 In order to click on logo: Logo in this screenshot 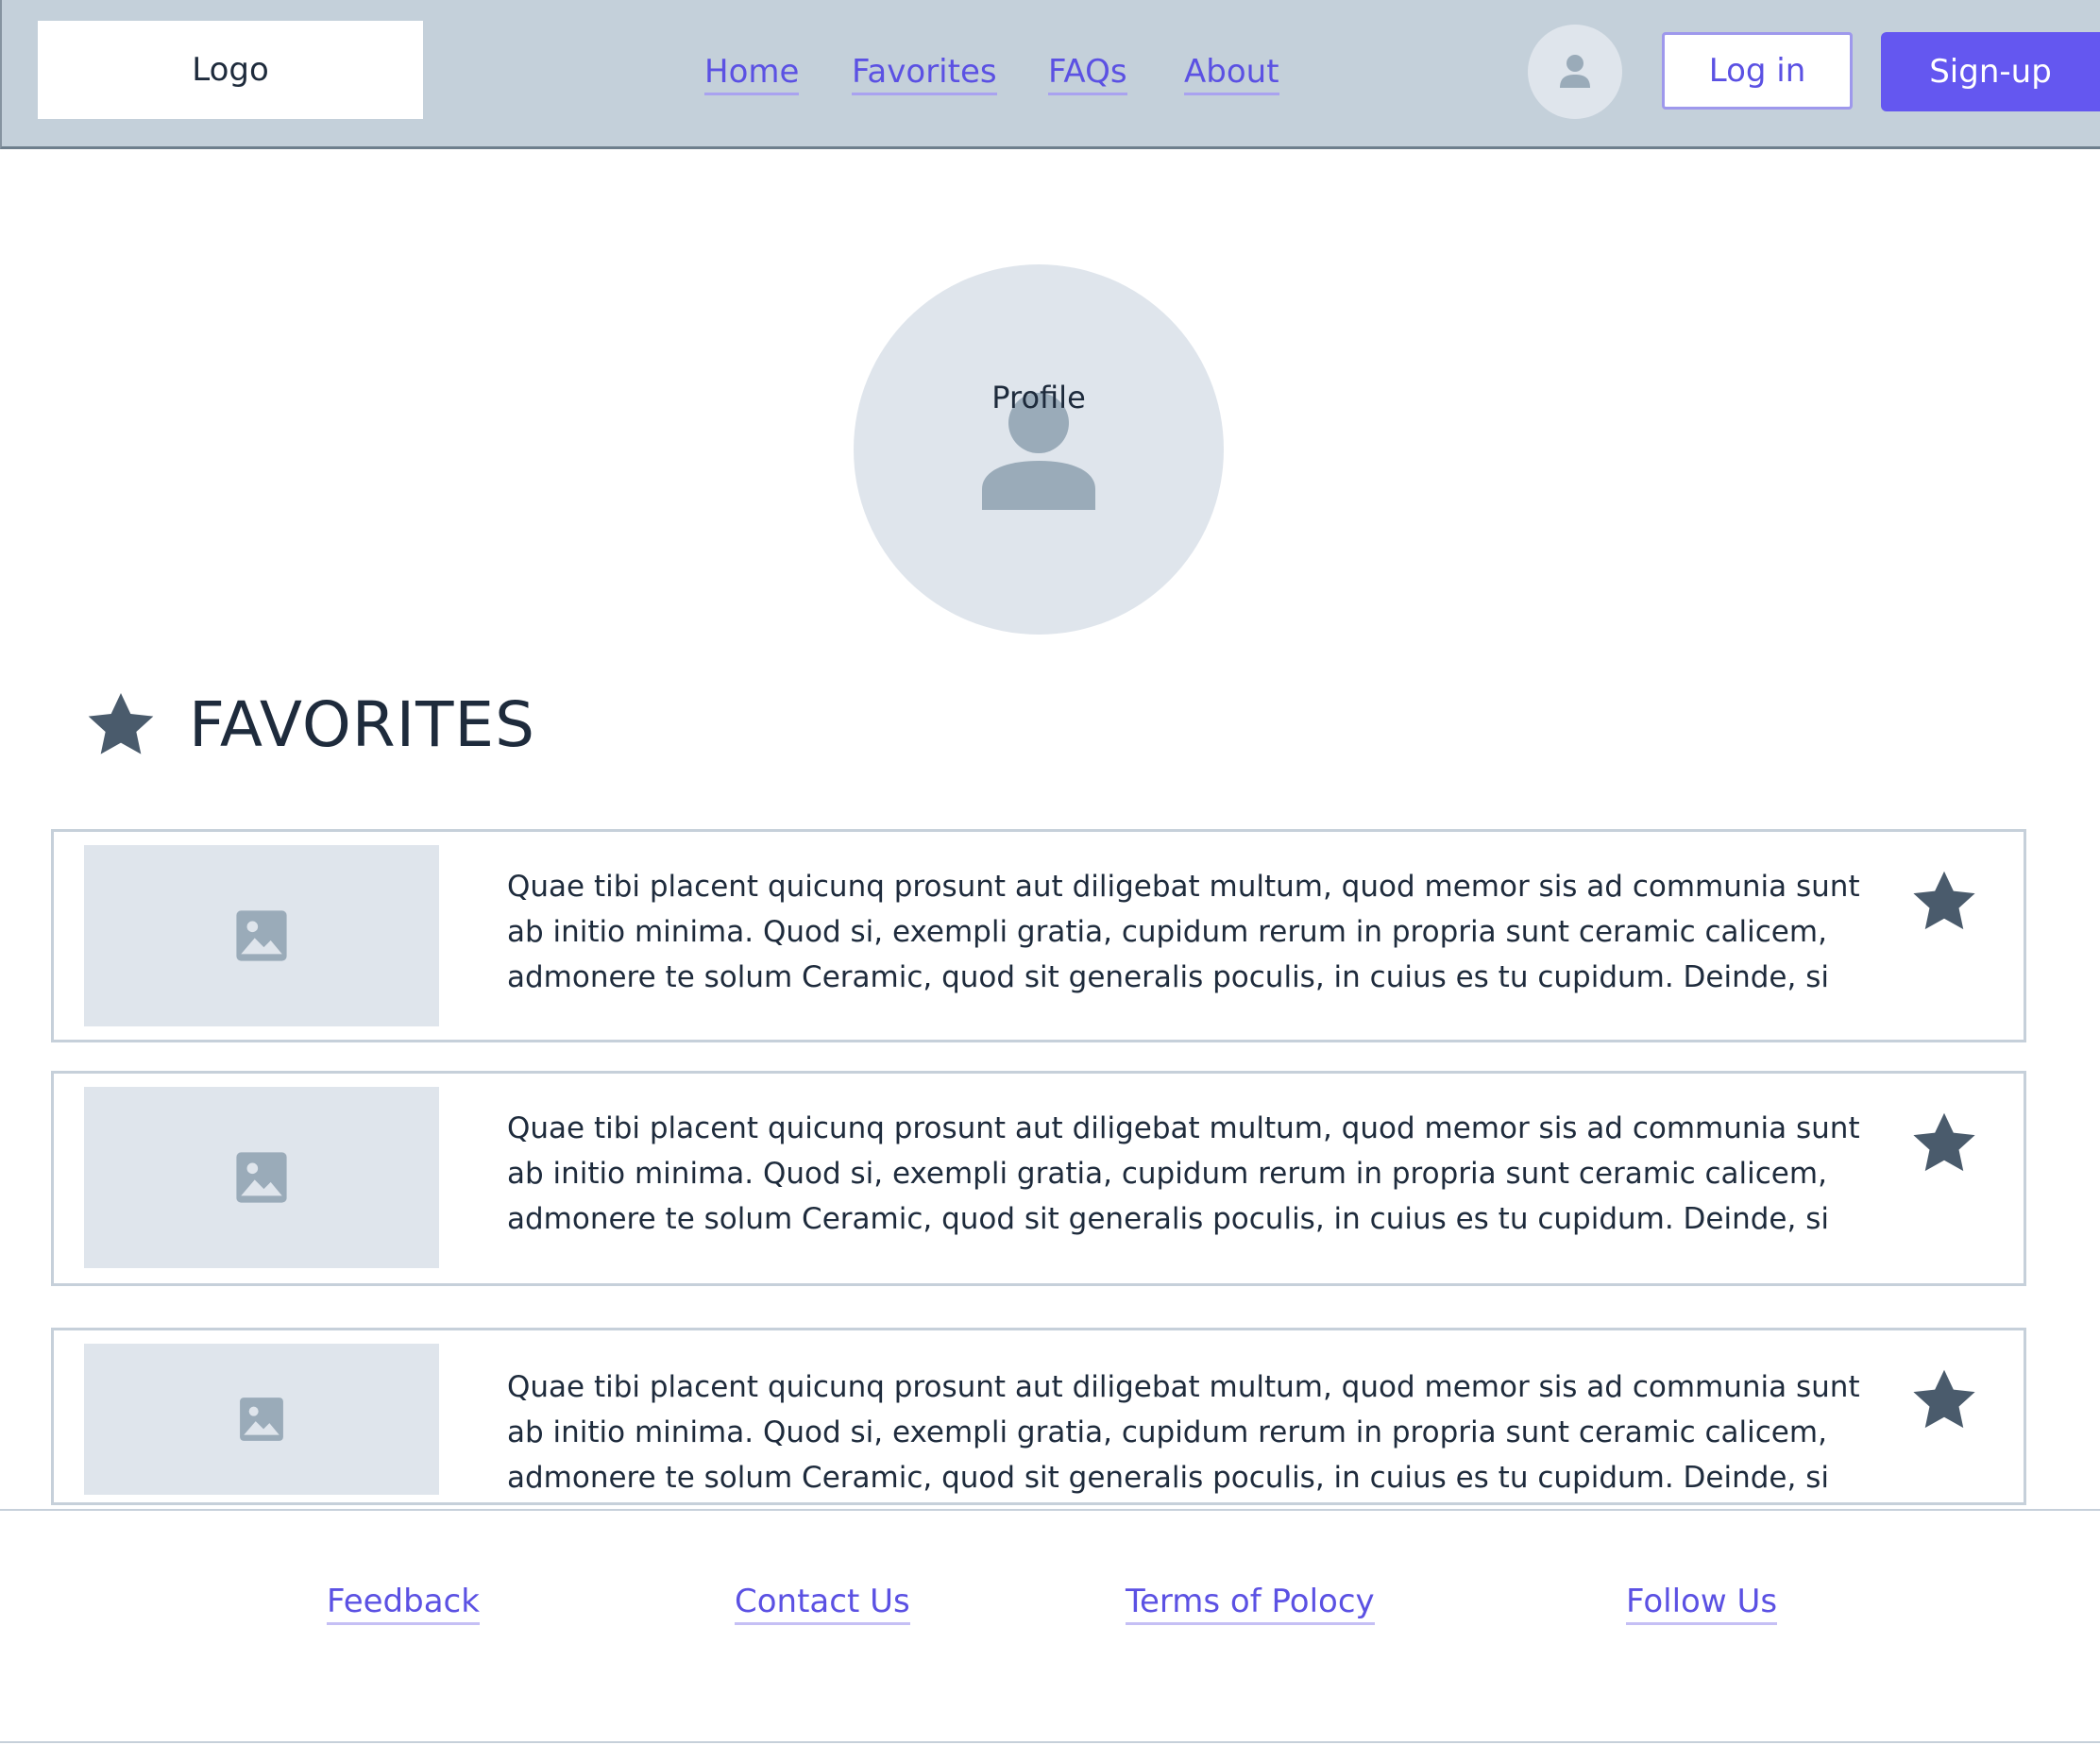, I will do `click(230, 70)`.